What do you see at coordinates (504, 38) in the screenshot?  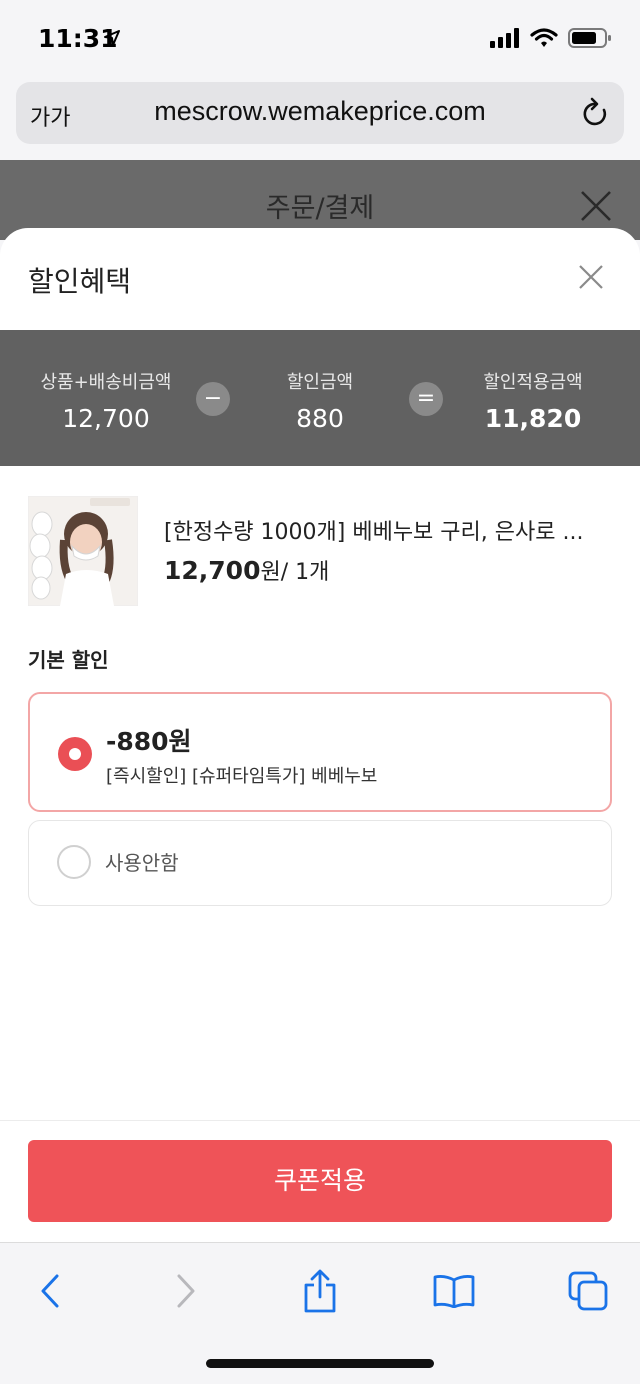 I see `signal-icon` at bounding box center [504, 38].